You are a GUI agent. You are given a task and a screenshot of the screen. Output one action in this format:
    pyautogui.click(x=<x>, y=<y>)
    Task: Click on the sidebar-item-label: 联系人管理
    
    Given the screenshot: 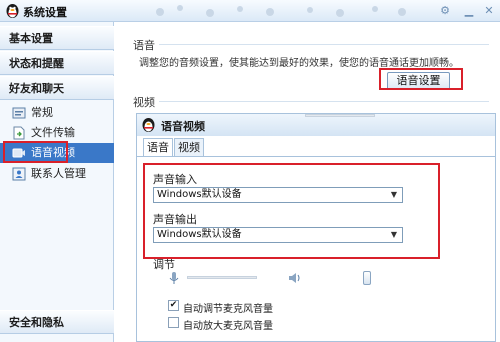 What is the action you would take?
    pyautogui.click(x=58, y=173)
    